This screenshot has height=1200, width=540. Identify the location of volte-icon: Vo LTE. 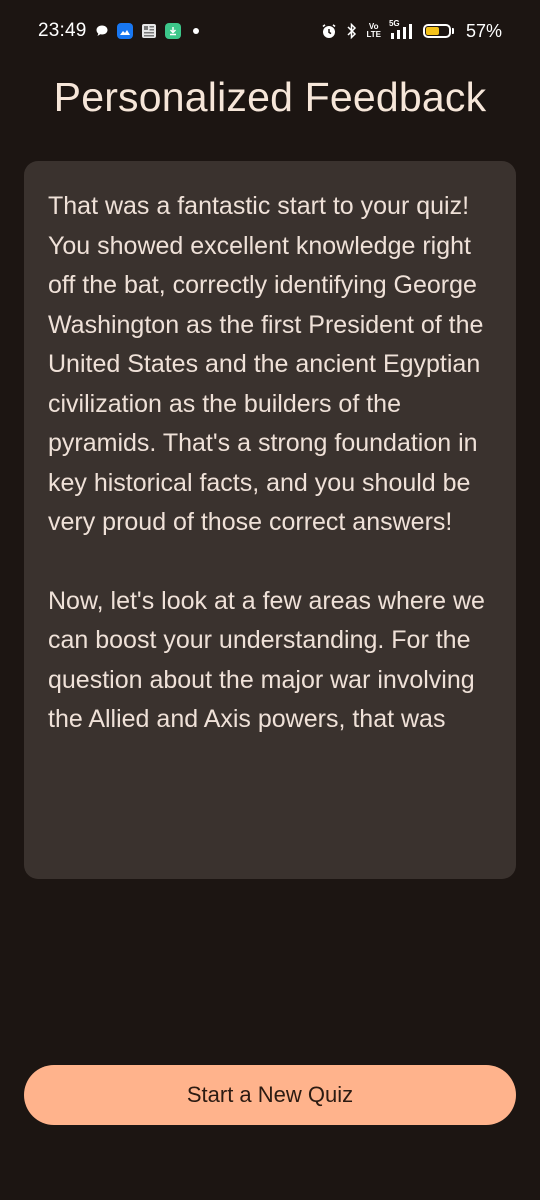
(373, 31).